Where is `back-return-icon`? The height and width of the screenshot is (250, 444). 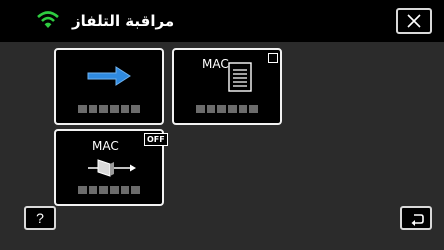 back-return-icon is located at coordinates (417, 220).